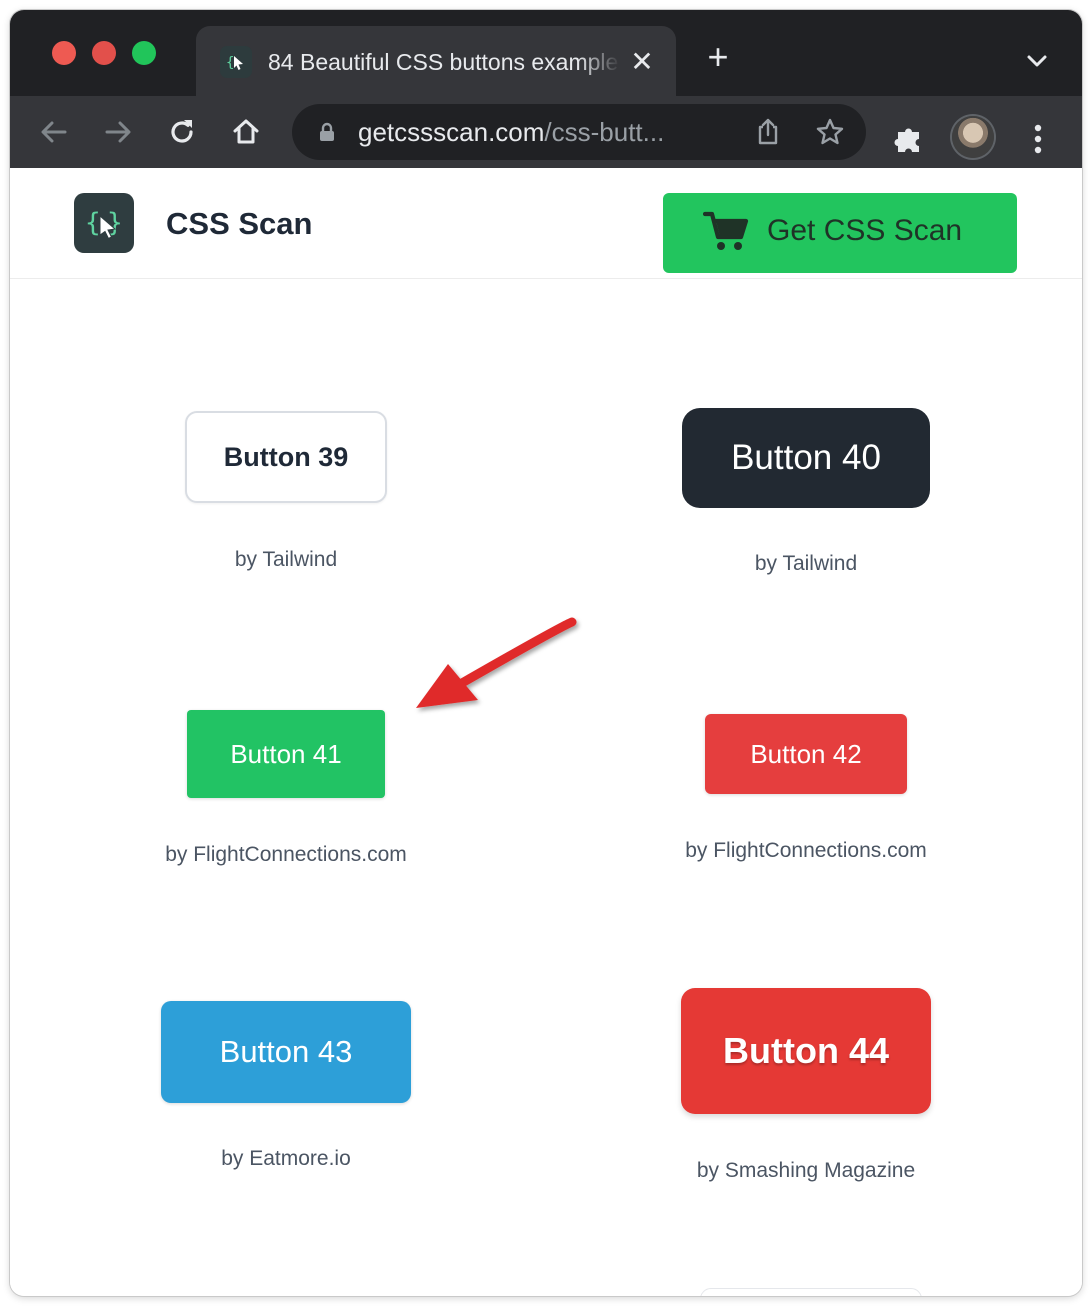 This screenshot has width=1092, height=1306. What do you see at coordinates (909, 139) in the screenshot?
I see `puzzle-piece-icon` at bounding box center [909, 139].